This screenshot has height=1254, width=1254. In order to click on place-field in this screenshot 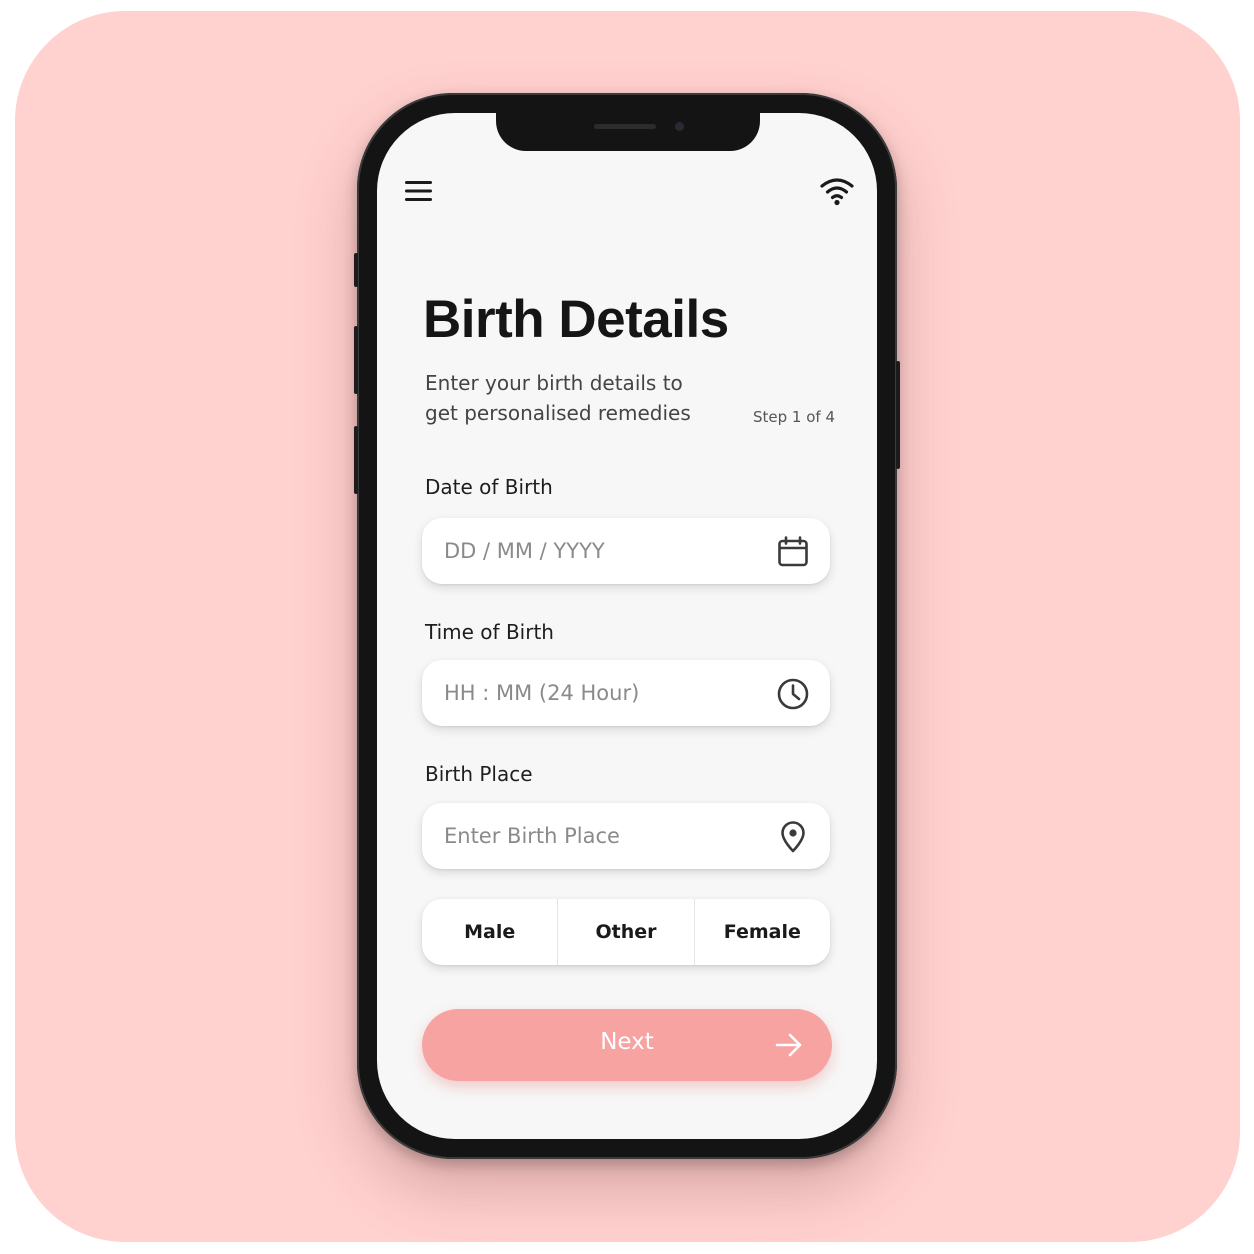, I will do `click(626, 836)`.